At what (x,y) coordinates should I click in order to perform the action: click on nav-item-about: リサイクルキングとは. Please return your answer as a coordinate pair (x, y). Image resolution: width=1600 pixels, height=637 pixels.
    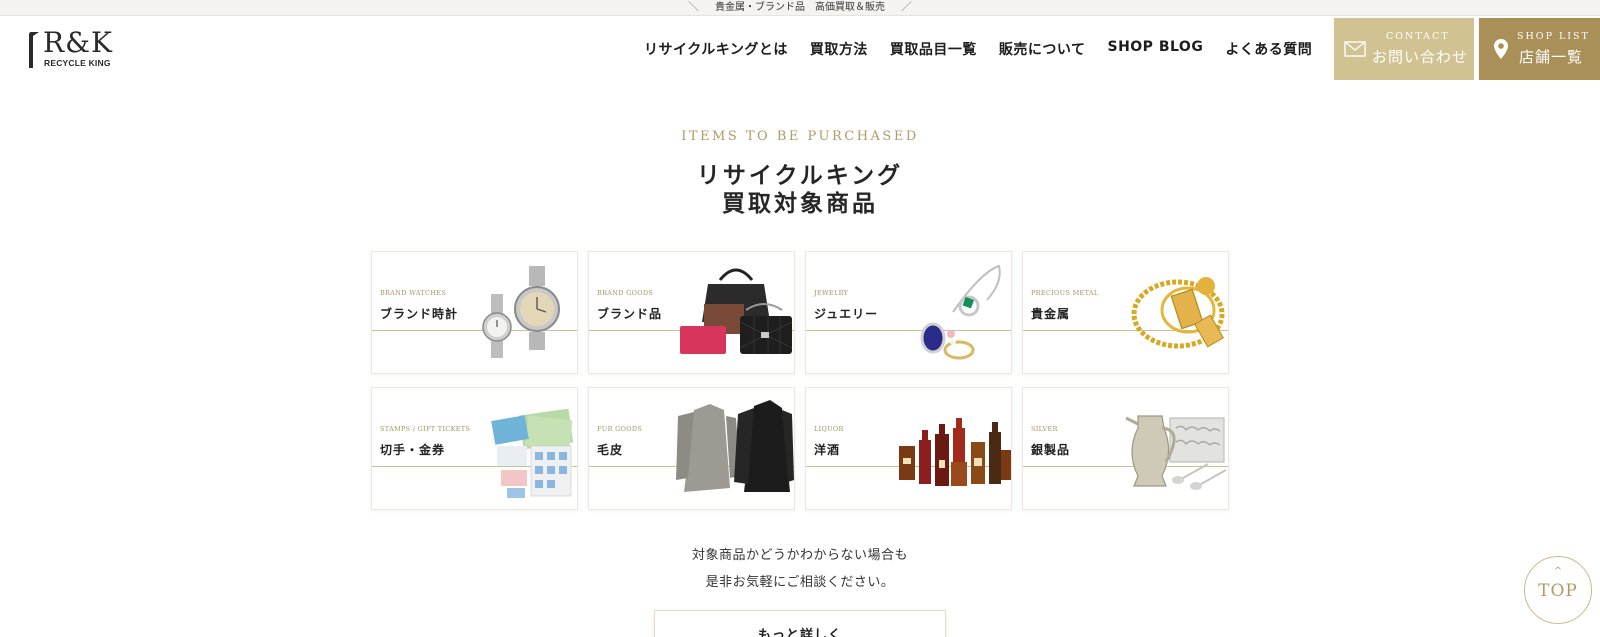
    Looking at the image, I should click on (716, 49).